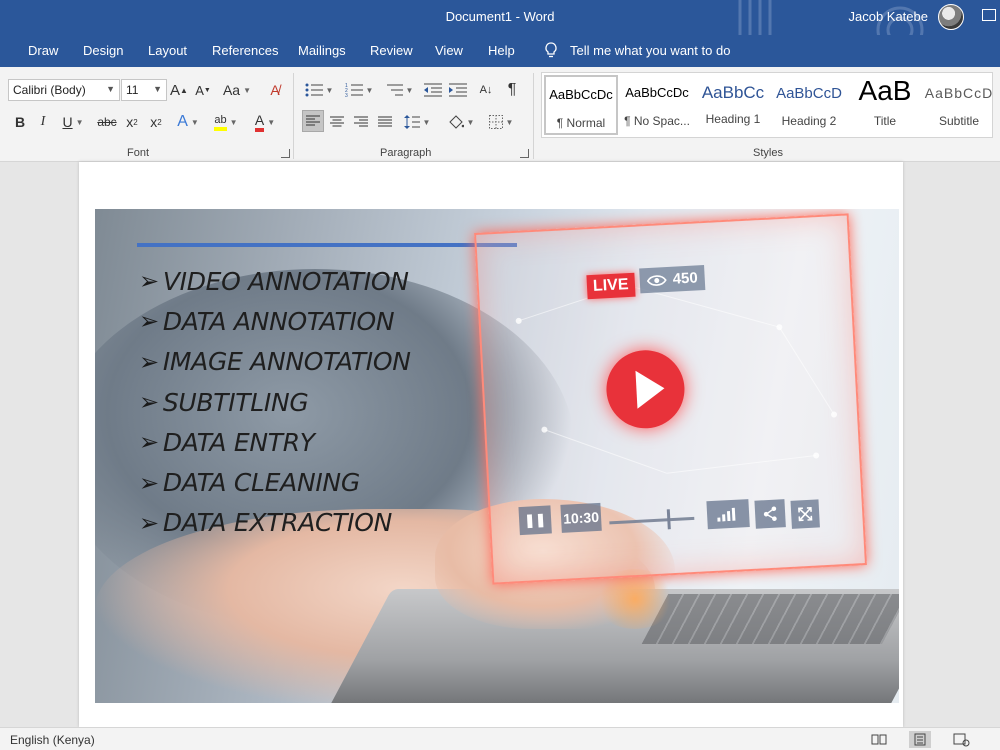 Image resolution: width=1000 pixels, height=750 pixels. What do you see at coordinates (461, 122) in the screenshot?
I see `shading-button: ▼` at bounding box center [461, 122].